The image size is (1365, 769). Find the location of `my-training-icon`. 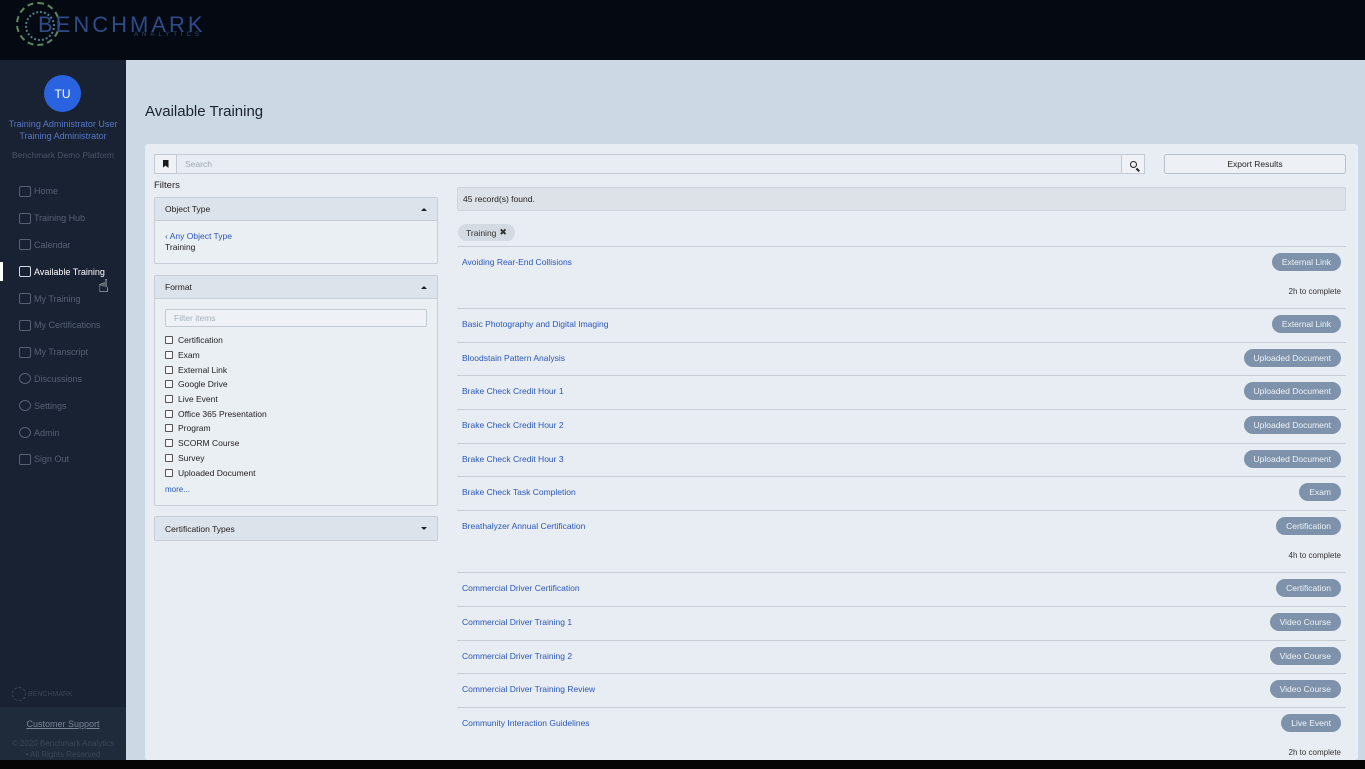

my-training-icon is located at coordinates (25, 299).